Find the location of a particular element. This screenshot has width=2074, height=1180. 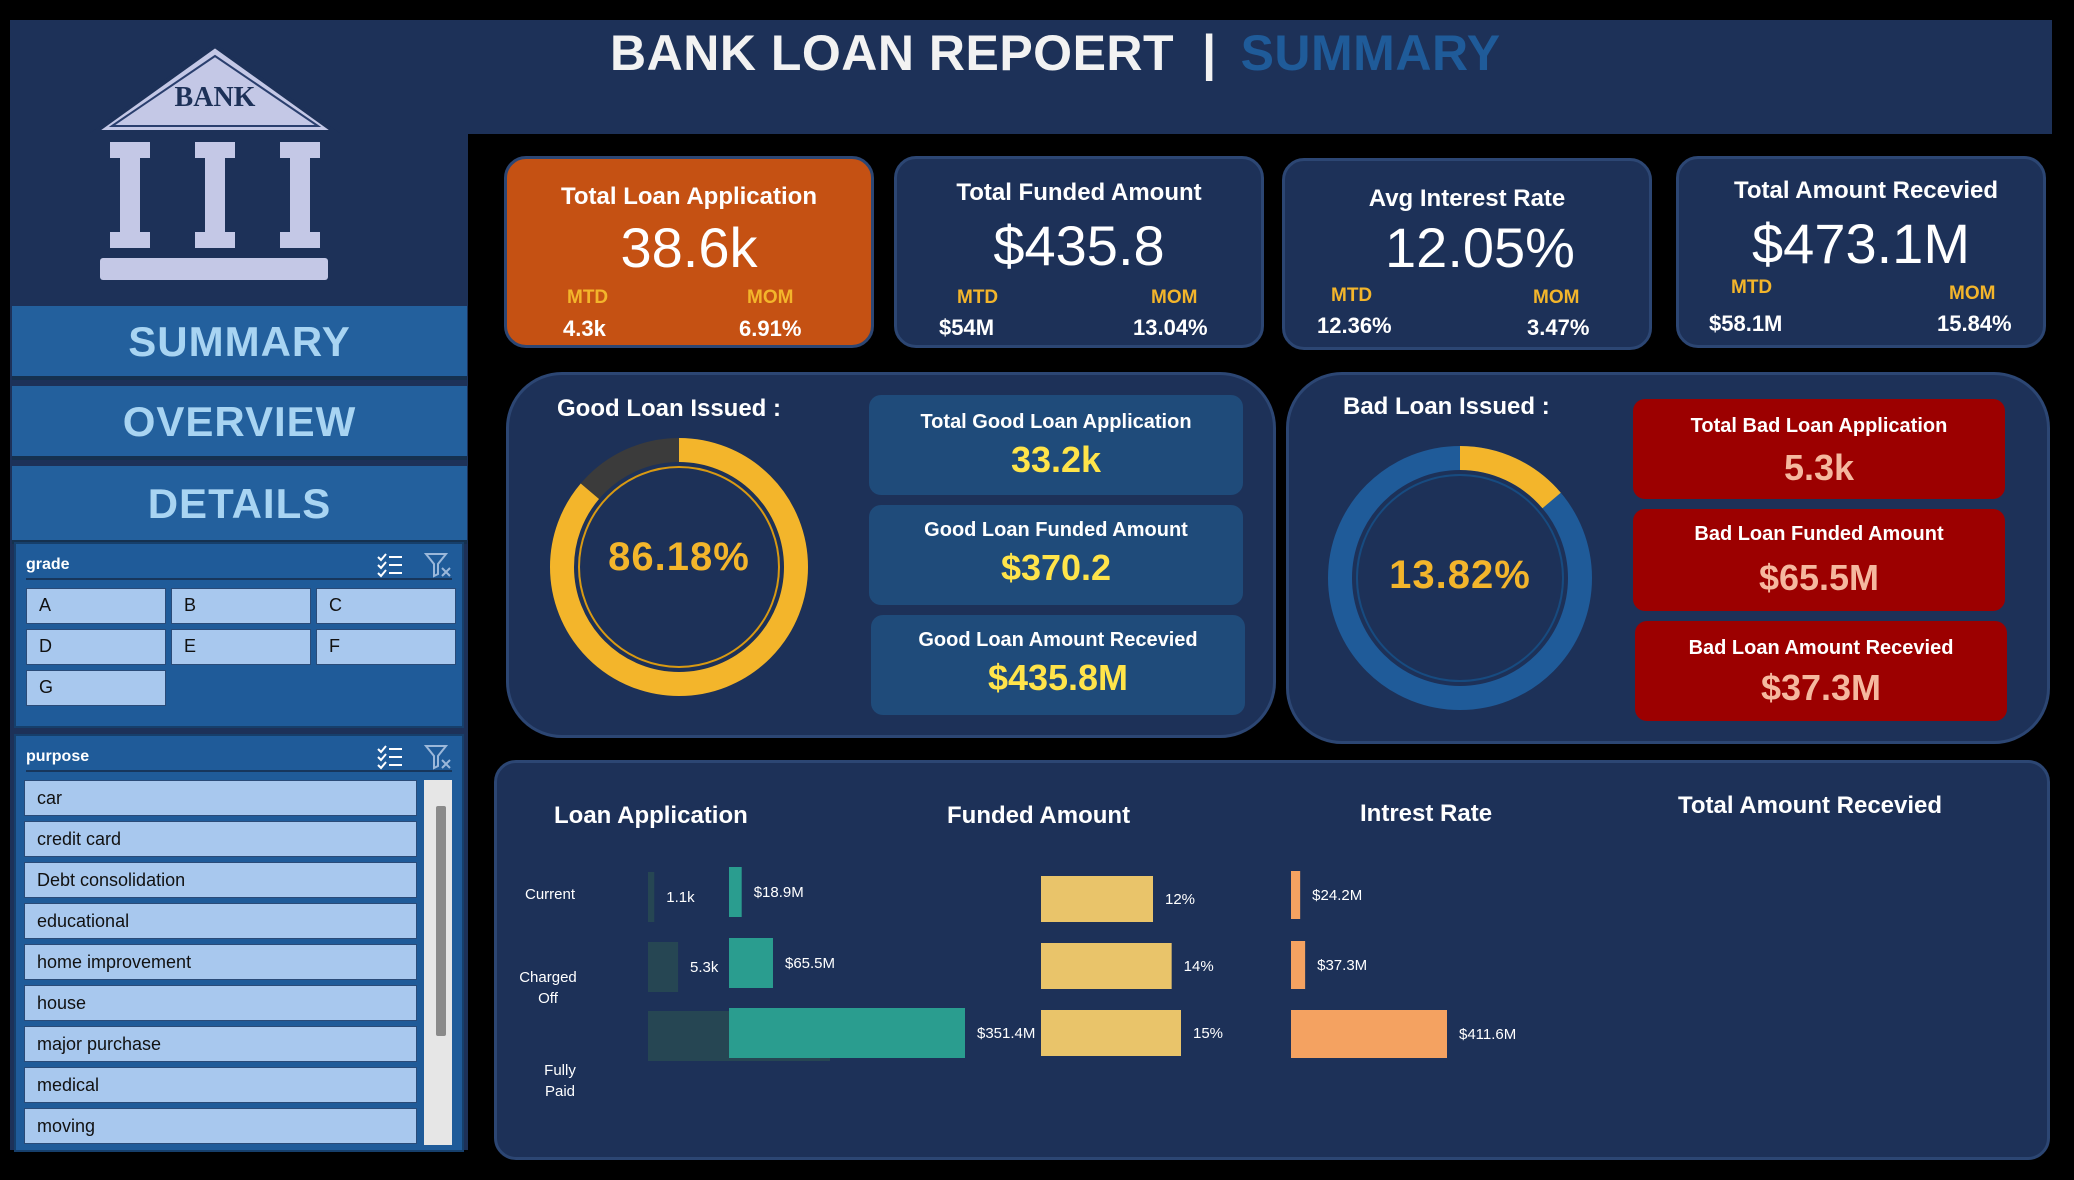

bad-loan-received-box: Bad Loan Amount Recevied $37.3M is located at coordinates (1821, 671).